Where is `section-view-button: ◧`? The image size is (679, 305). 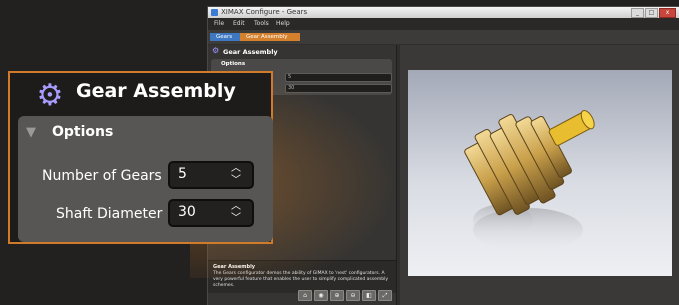 section-view-button: ◧ is located at coordinates (369, 295).